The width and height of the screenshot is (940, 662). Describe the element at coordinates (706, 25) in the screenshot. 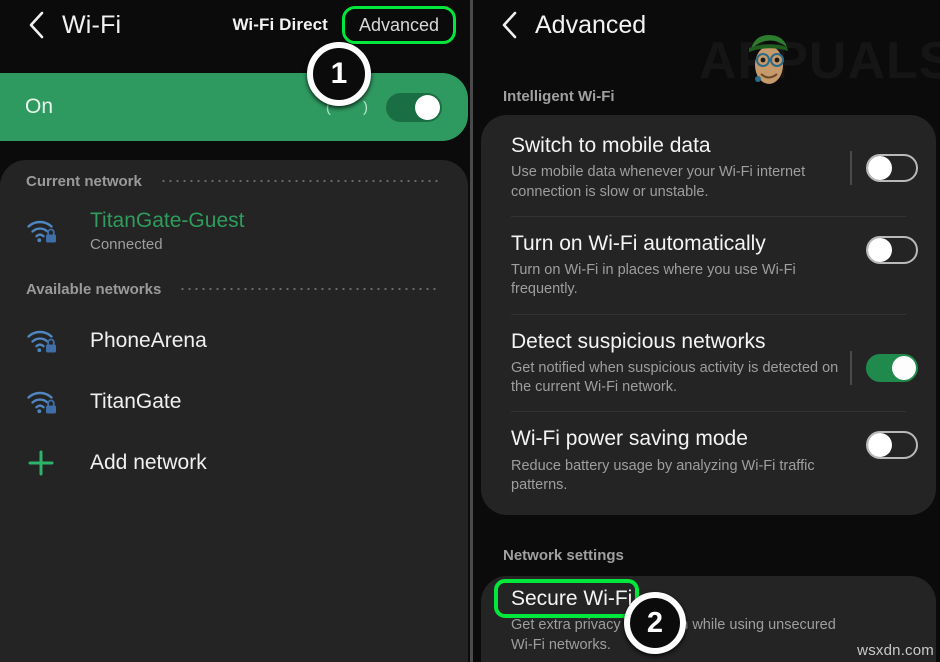

I see `right-header: Advanced` at that location.